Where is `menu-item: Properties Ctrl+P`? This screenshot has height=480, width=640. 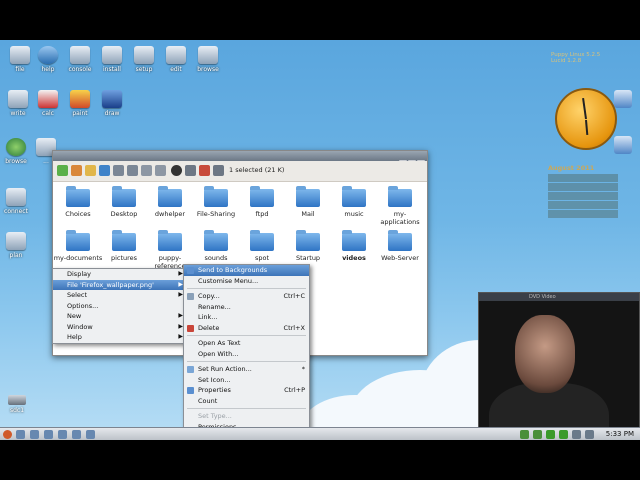 menu-item: Properties Ctrl+P is located at coordinates (246, 390).